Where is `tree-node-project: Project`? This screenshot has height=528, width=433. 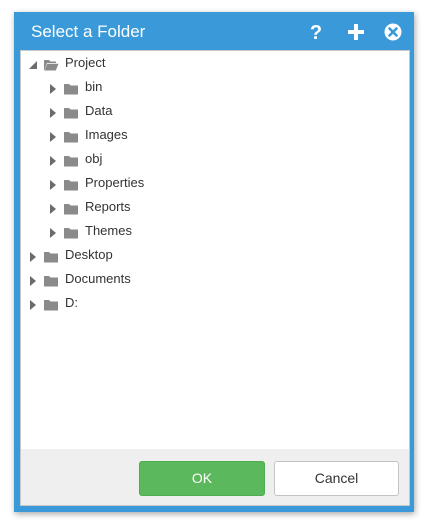 tree-node-project: Project is located at coordinates (215, 64).